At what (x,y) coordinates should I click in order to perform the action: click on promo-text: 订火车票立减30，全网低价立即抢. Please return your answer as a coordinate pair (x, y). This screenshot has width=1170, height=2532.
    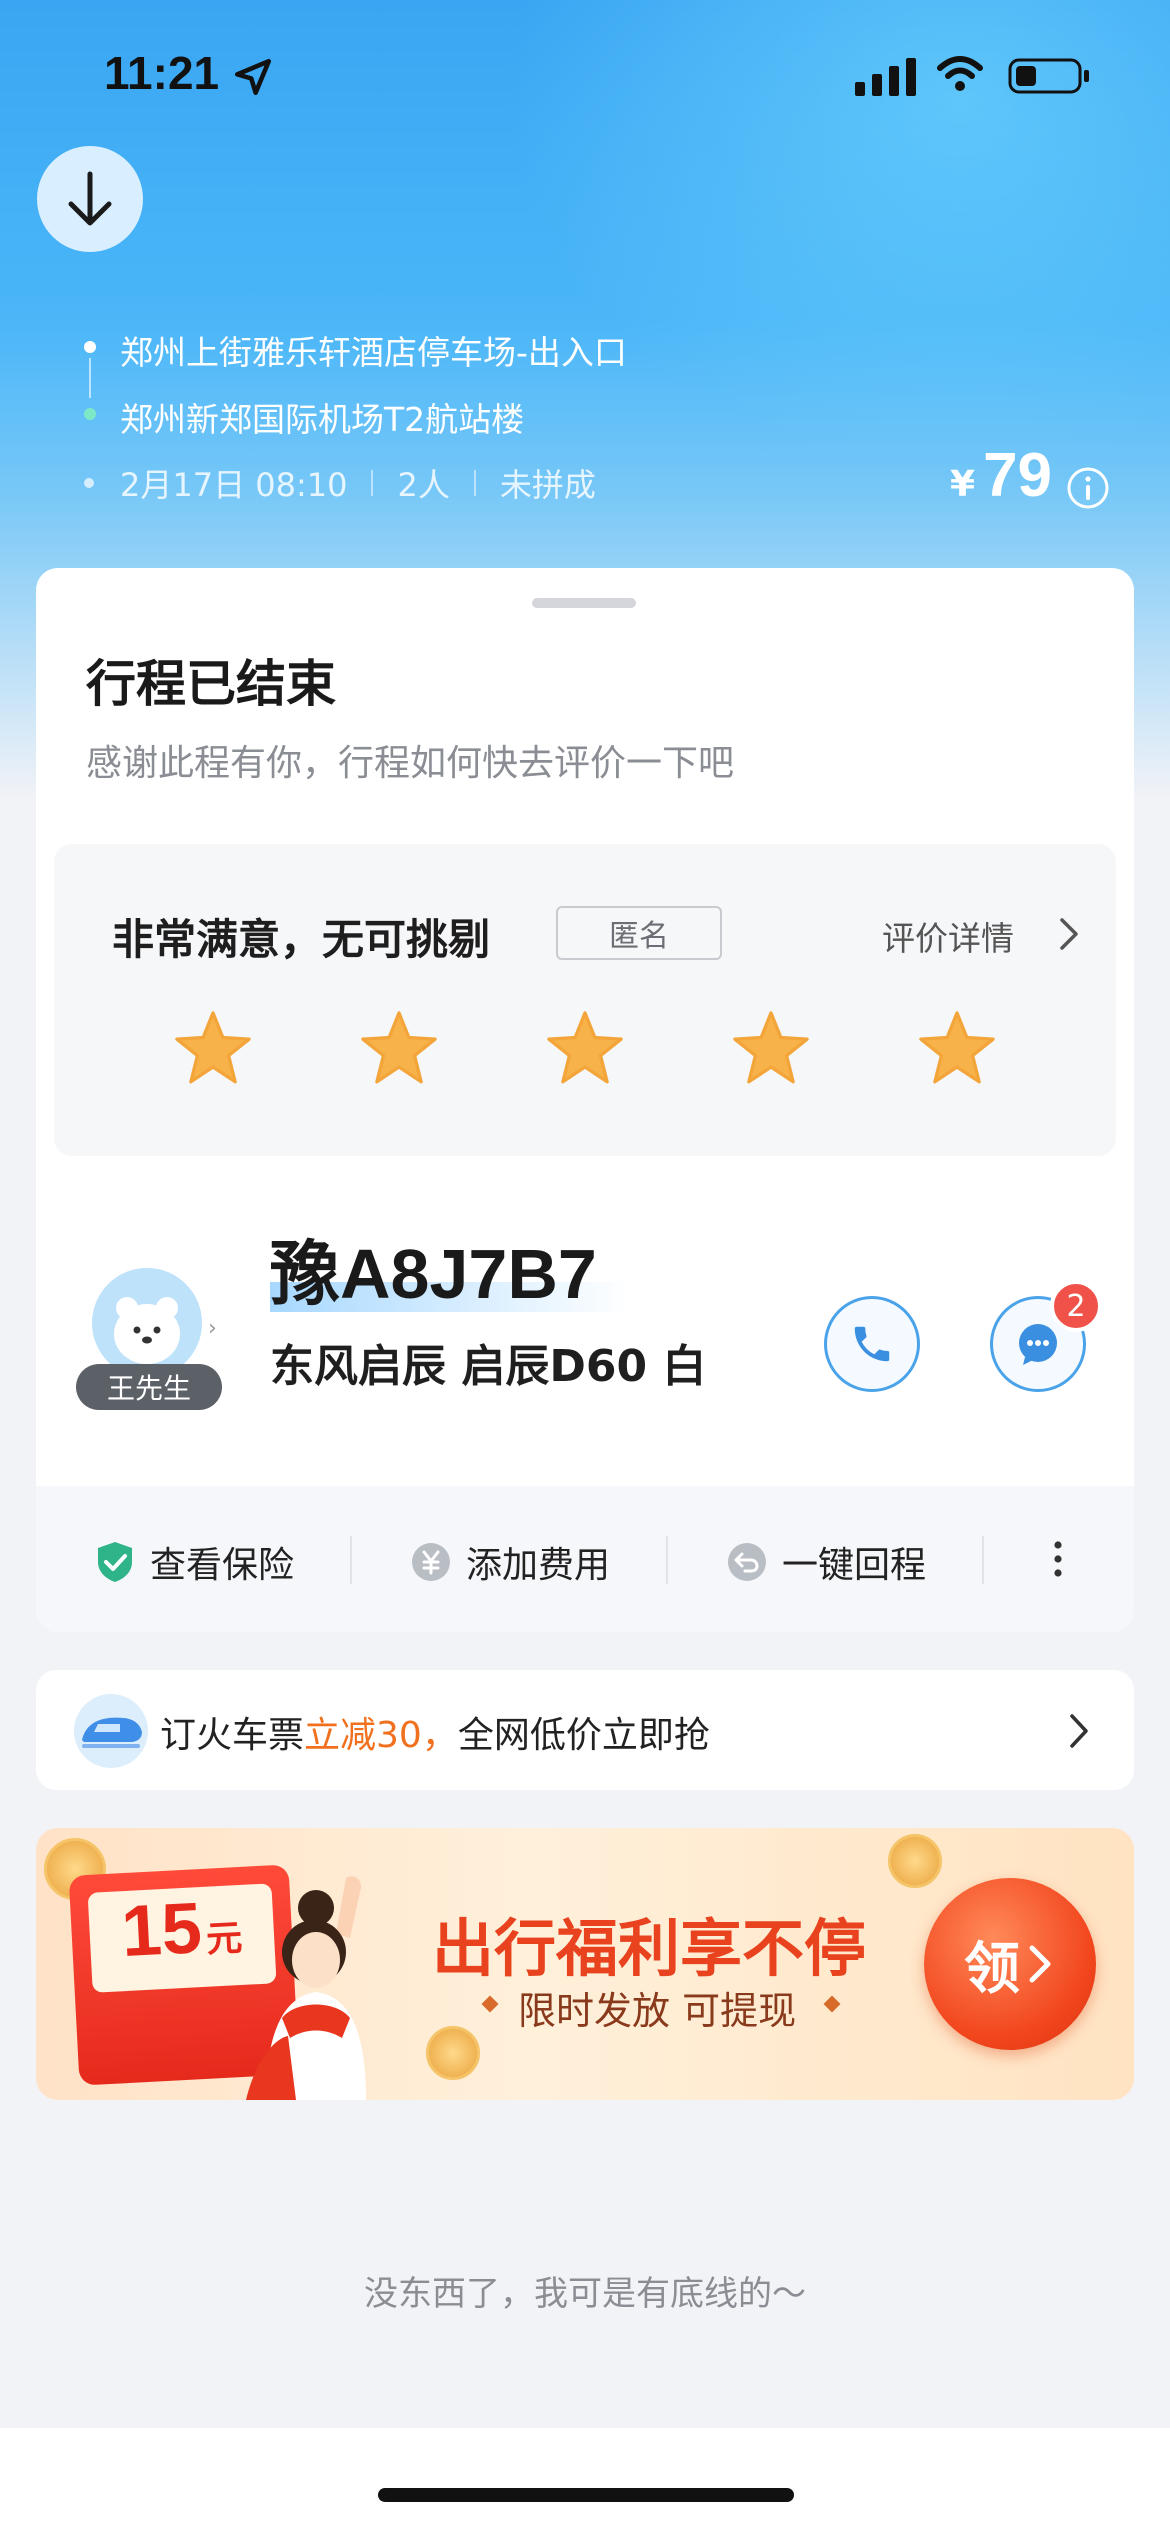
    Looking at the image, I should click on (435, 1732).